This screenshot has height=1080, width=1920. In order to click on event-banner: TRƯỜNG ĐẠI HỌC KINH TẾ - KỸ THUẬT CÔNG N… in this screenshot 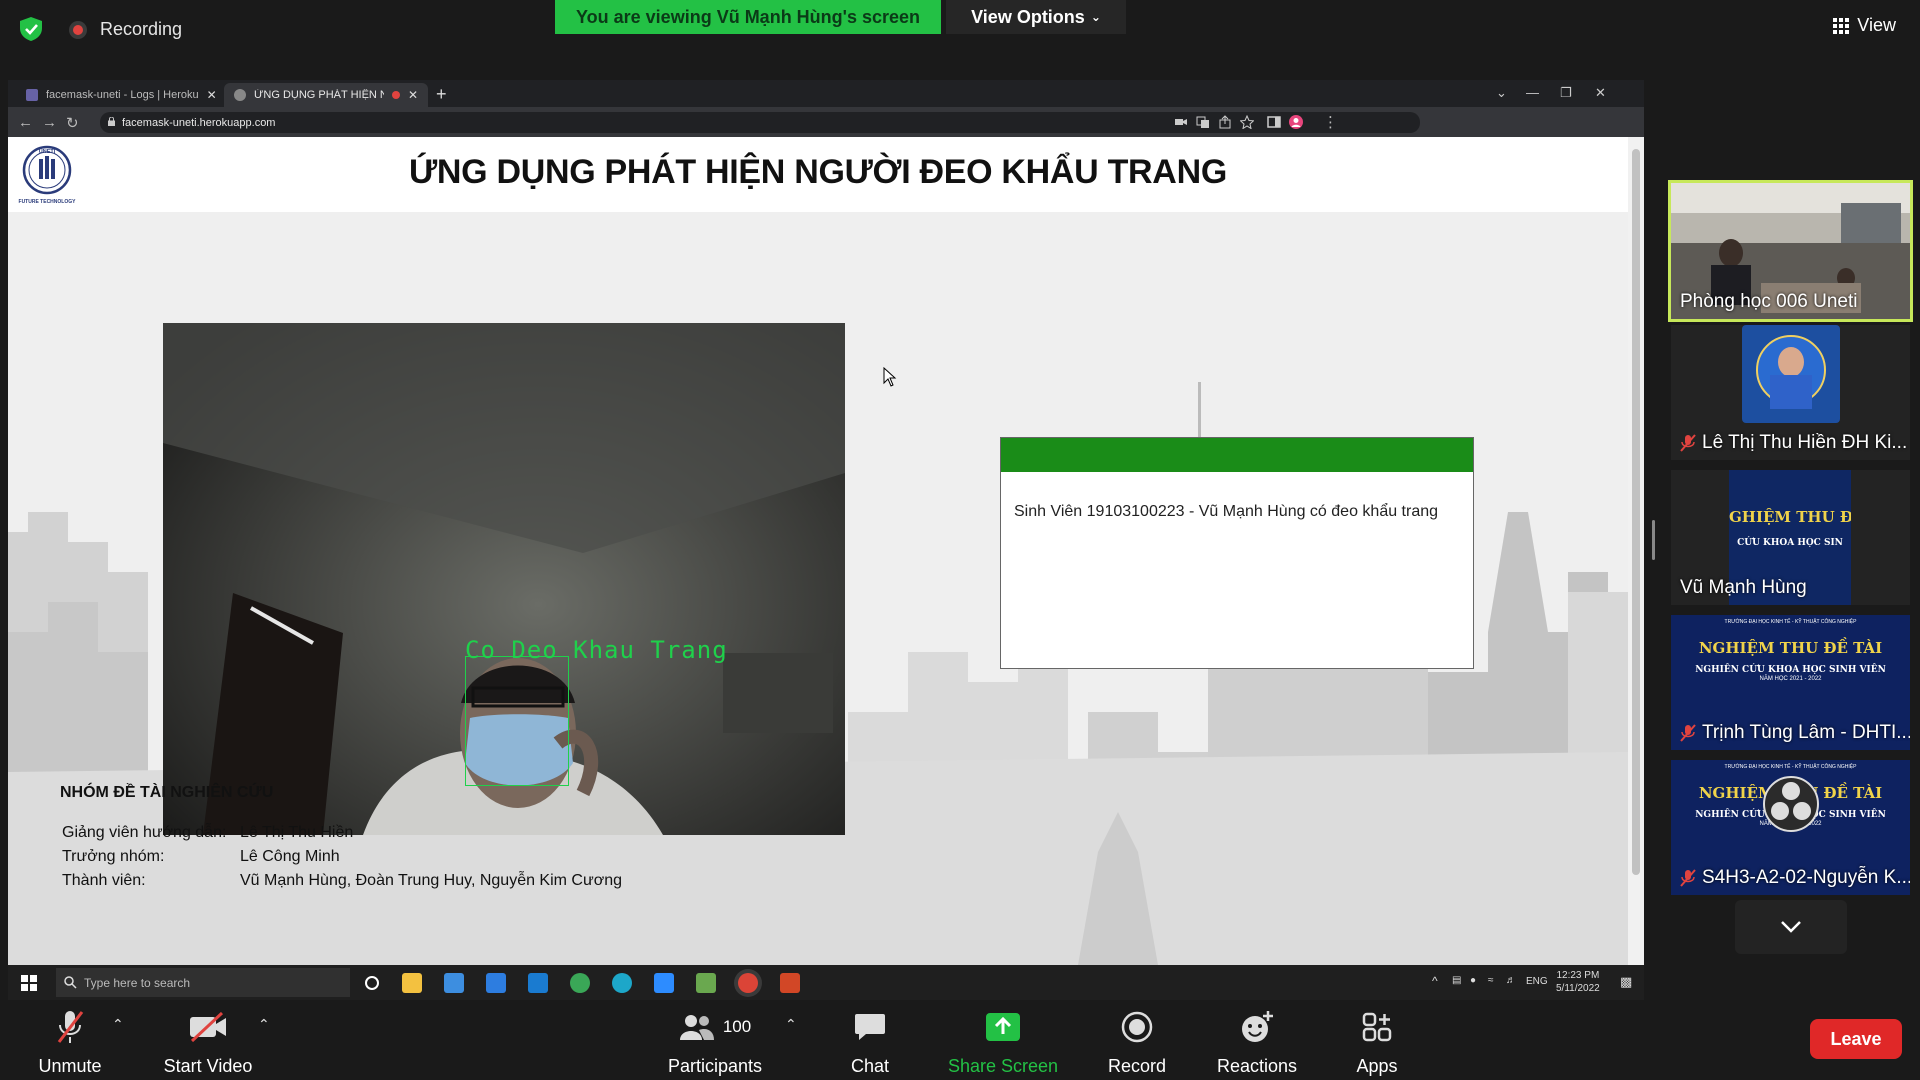, I will do `click(1790, 650)`.